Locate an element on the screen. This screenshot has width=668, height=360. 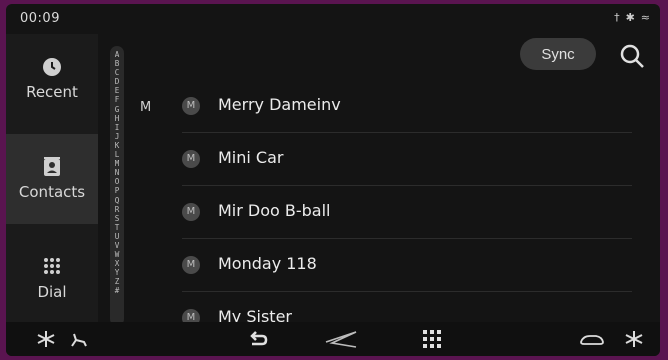
fan-left-icon is located at coordinates (46, 339).